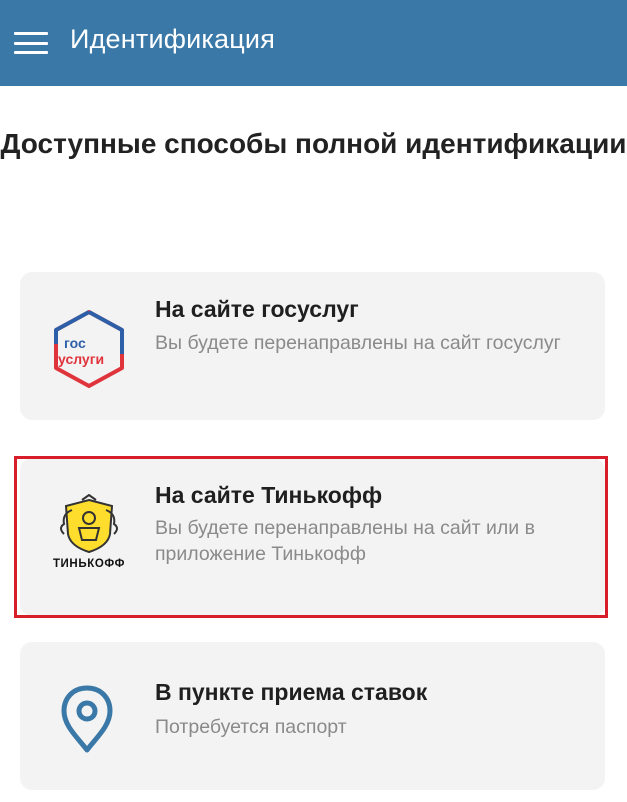  What do you see at coordinates (89, 523) in the screenshot?
I see `tinkoff-emblem` at bounding box center [89, 523].